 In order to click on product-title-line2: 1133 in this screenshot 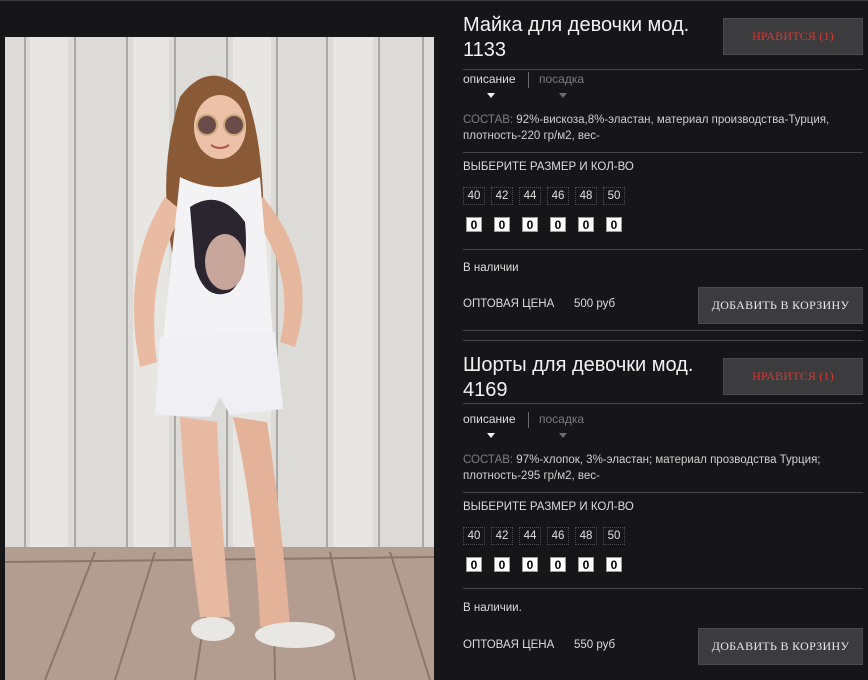, I will do `click(485, 50)`.